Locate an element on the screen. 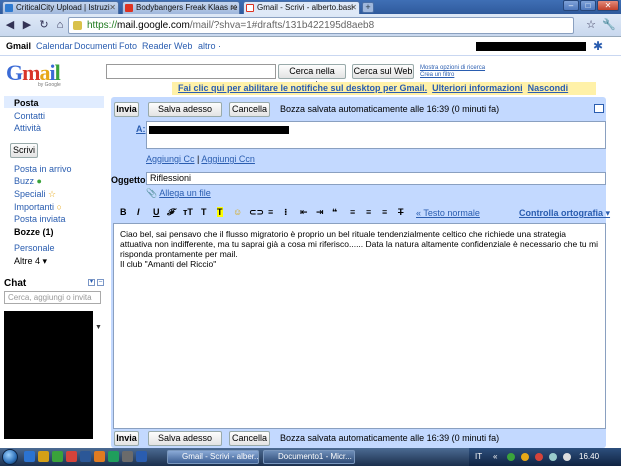 The height and width of the screenshot is (466, 621). sidebar-item-sent: Posta inviata is located at coordinates (40, 219).